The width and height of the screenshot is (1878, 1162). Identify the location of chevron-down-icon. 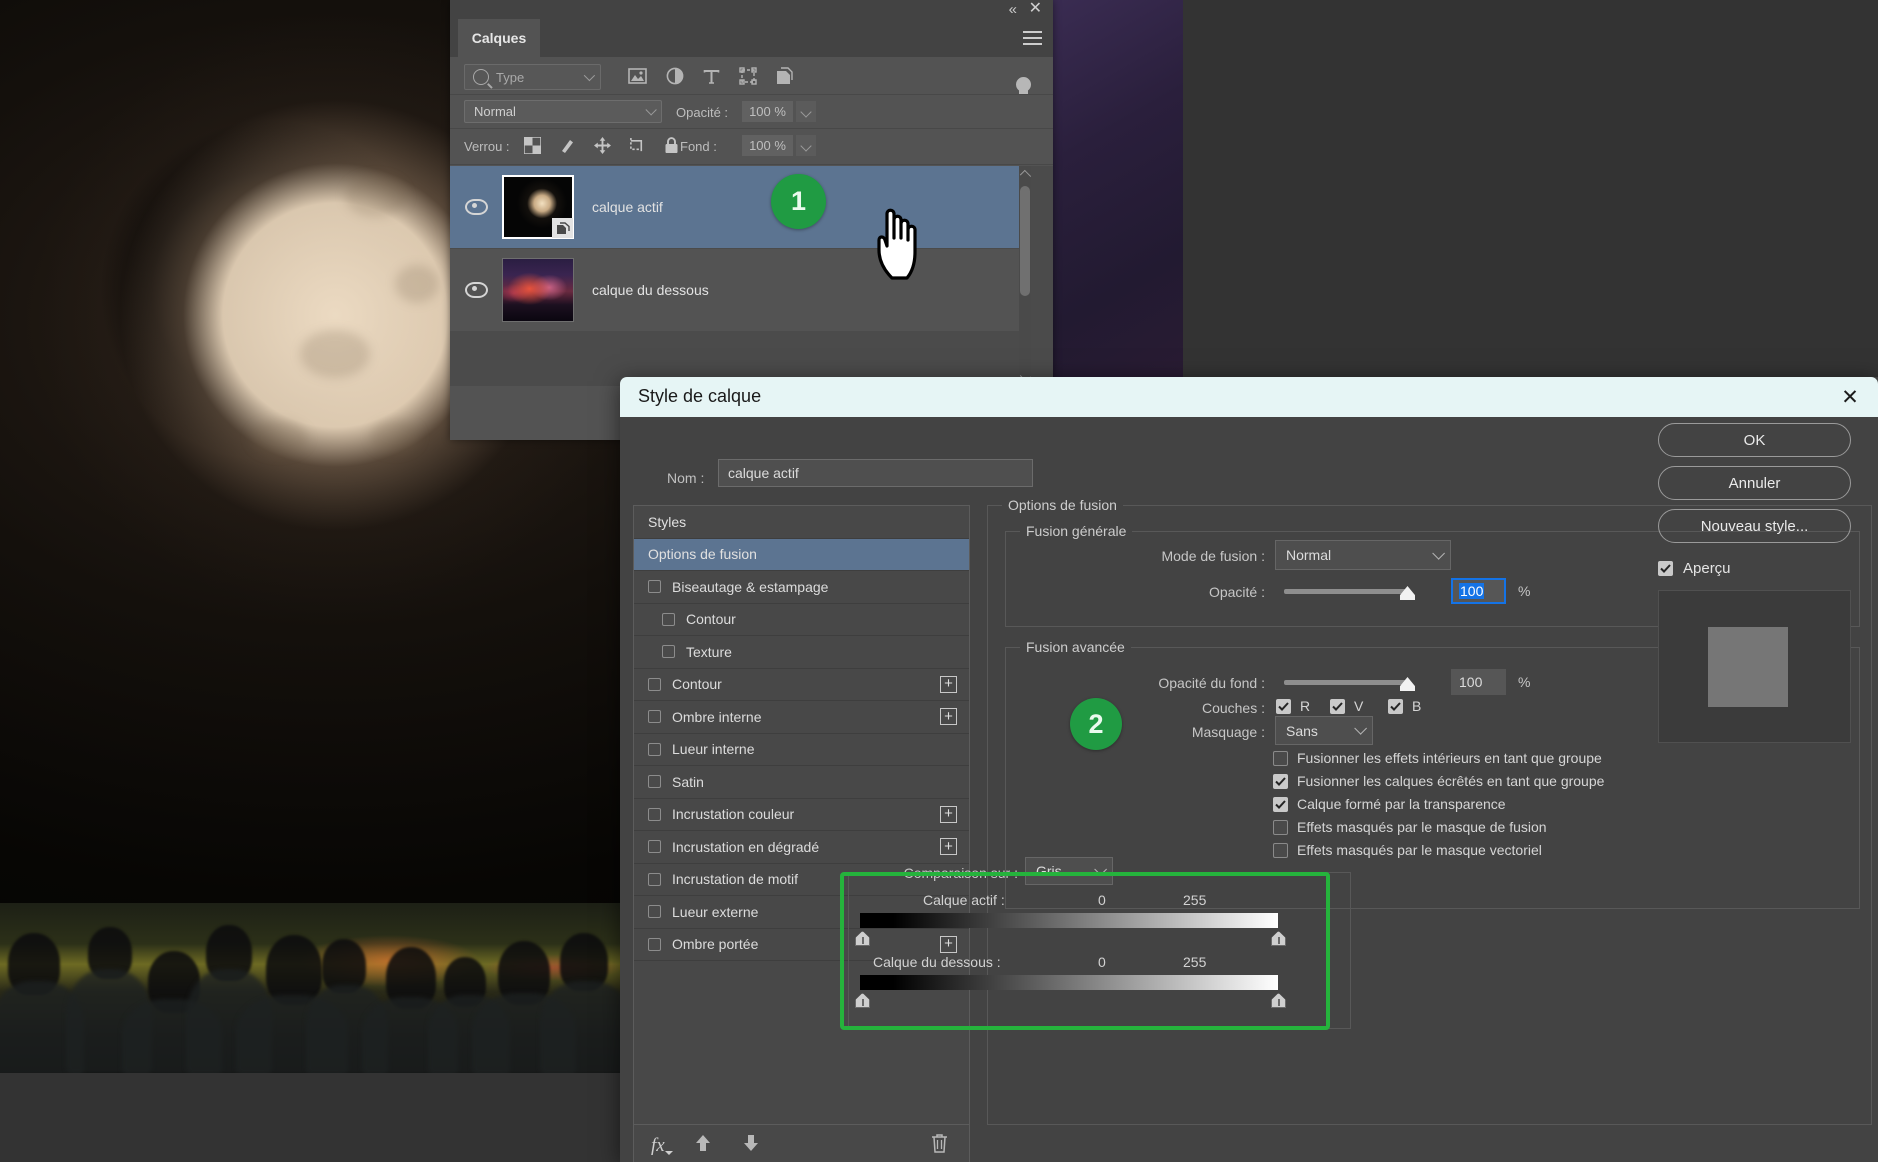
(651, 109).